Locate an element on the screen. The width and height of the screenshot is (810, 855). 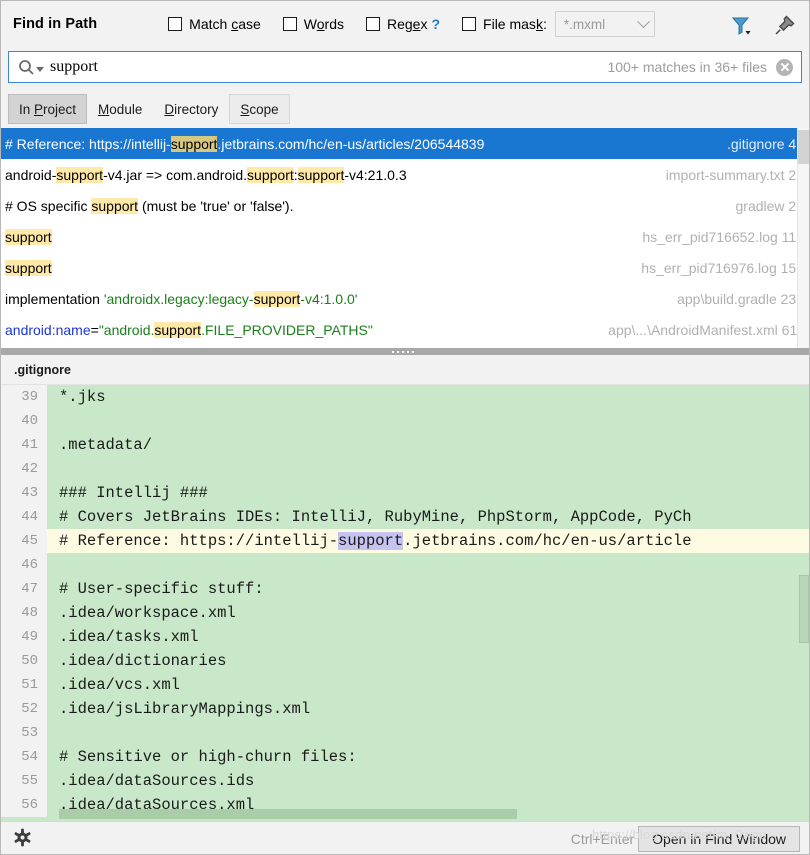
tab-in-project: In Project is located at coordinates (48, 109).